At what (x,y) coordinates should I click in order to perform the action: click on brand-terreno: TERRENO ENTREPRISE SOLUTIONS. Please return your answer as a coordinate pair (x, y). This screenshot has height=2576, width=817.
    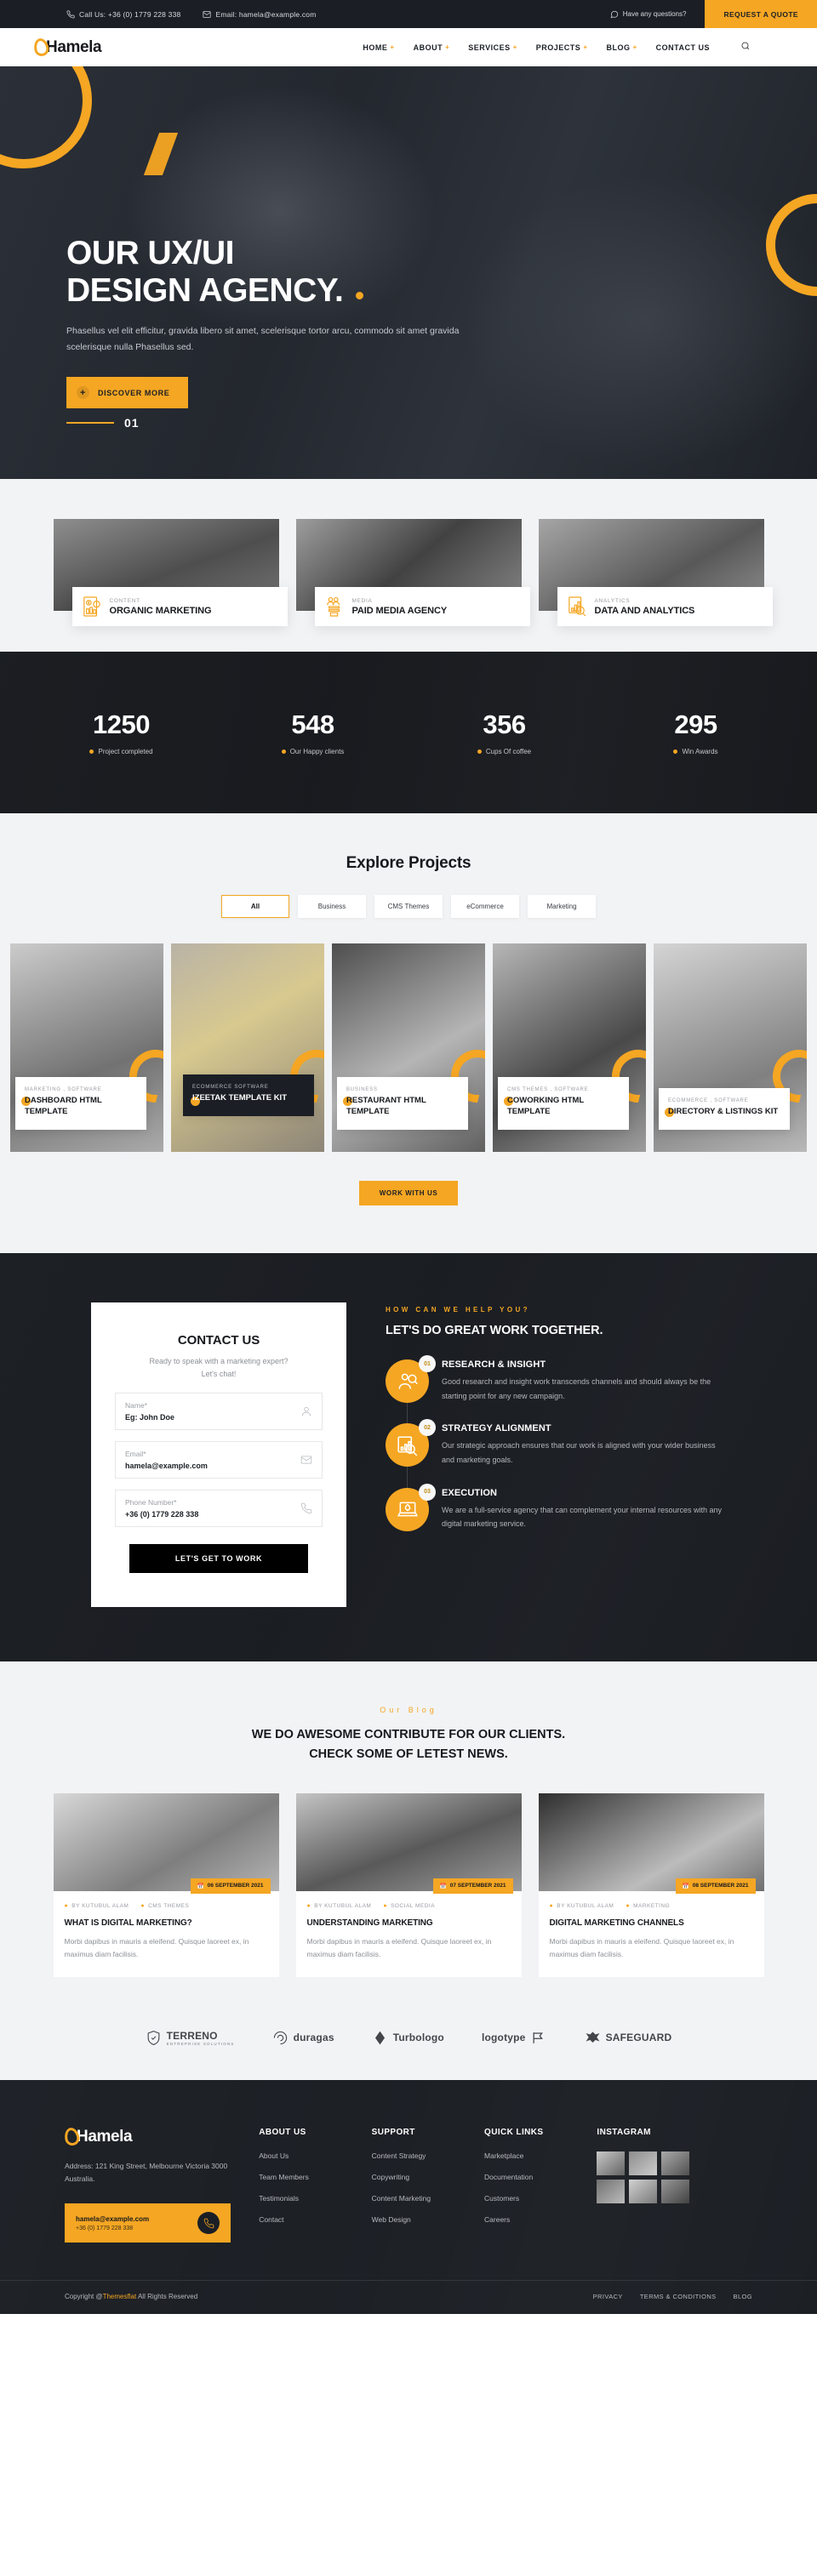
    Looking at the image, I should click on (190, 2038).